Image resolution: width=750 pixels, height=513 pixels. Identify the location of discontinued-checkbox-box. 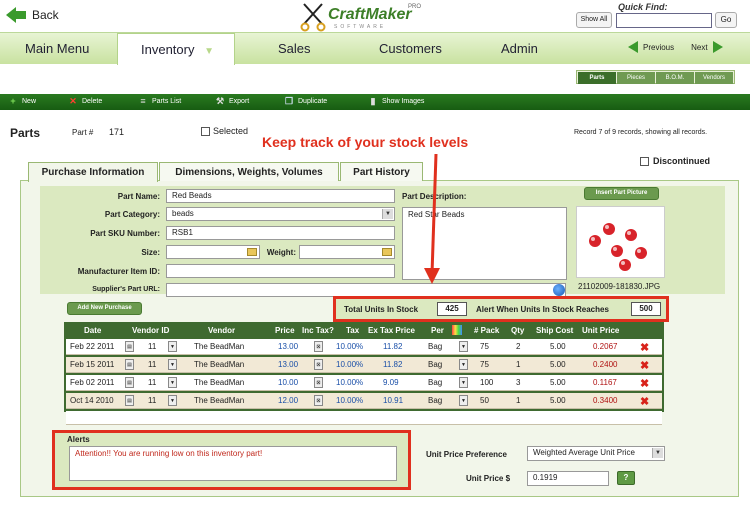
(644, 161).